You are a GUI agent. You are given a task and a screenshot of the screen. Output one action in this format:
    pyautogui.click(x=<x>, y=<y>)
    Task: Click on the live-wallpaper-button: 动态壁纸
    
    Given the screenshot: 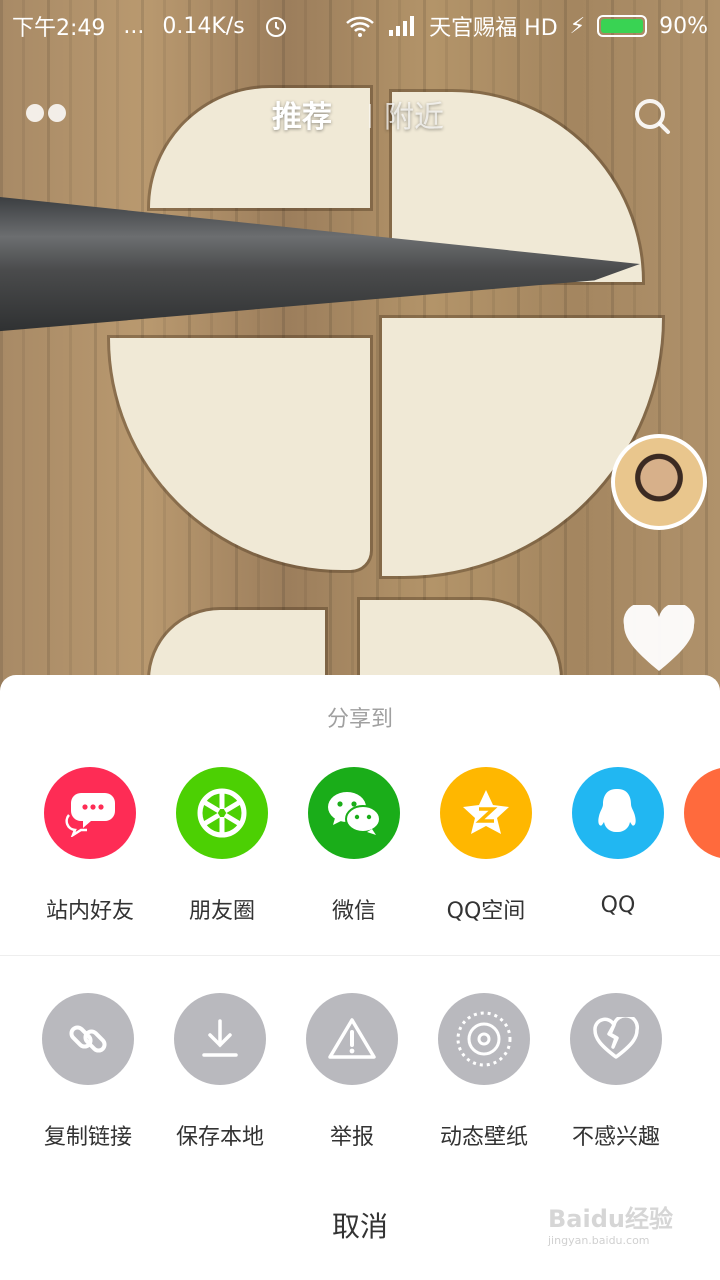 What is the action you would take?
    pyautogui.click(x=484, y=1072)
    